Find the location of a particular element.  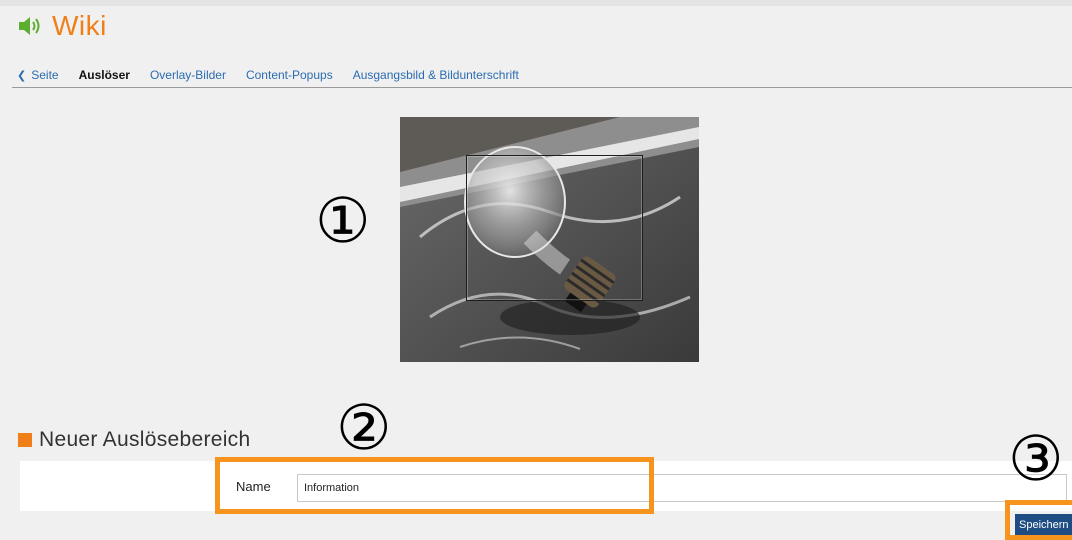

tab-seite-label: Seite is located at coordinates (45, 75).